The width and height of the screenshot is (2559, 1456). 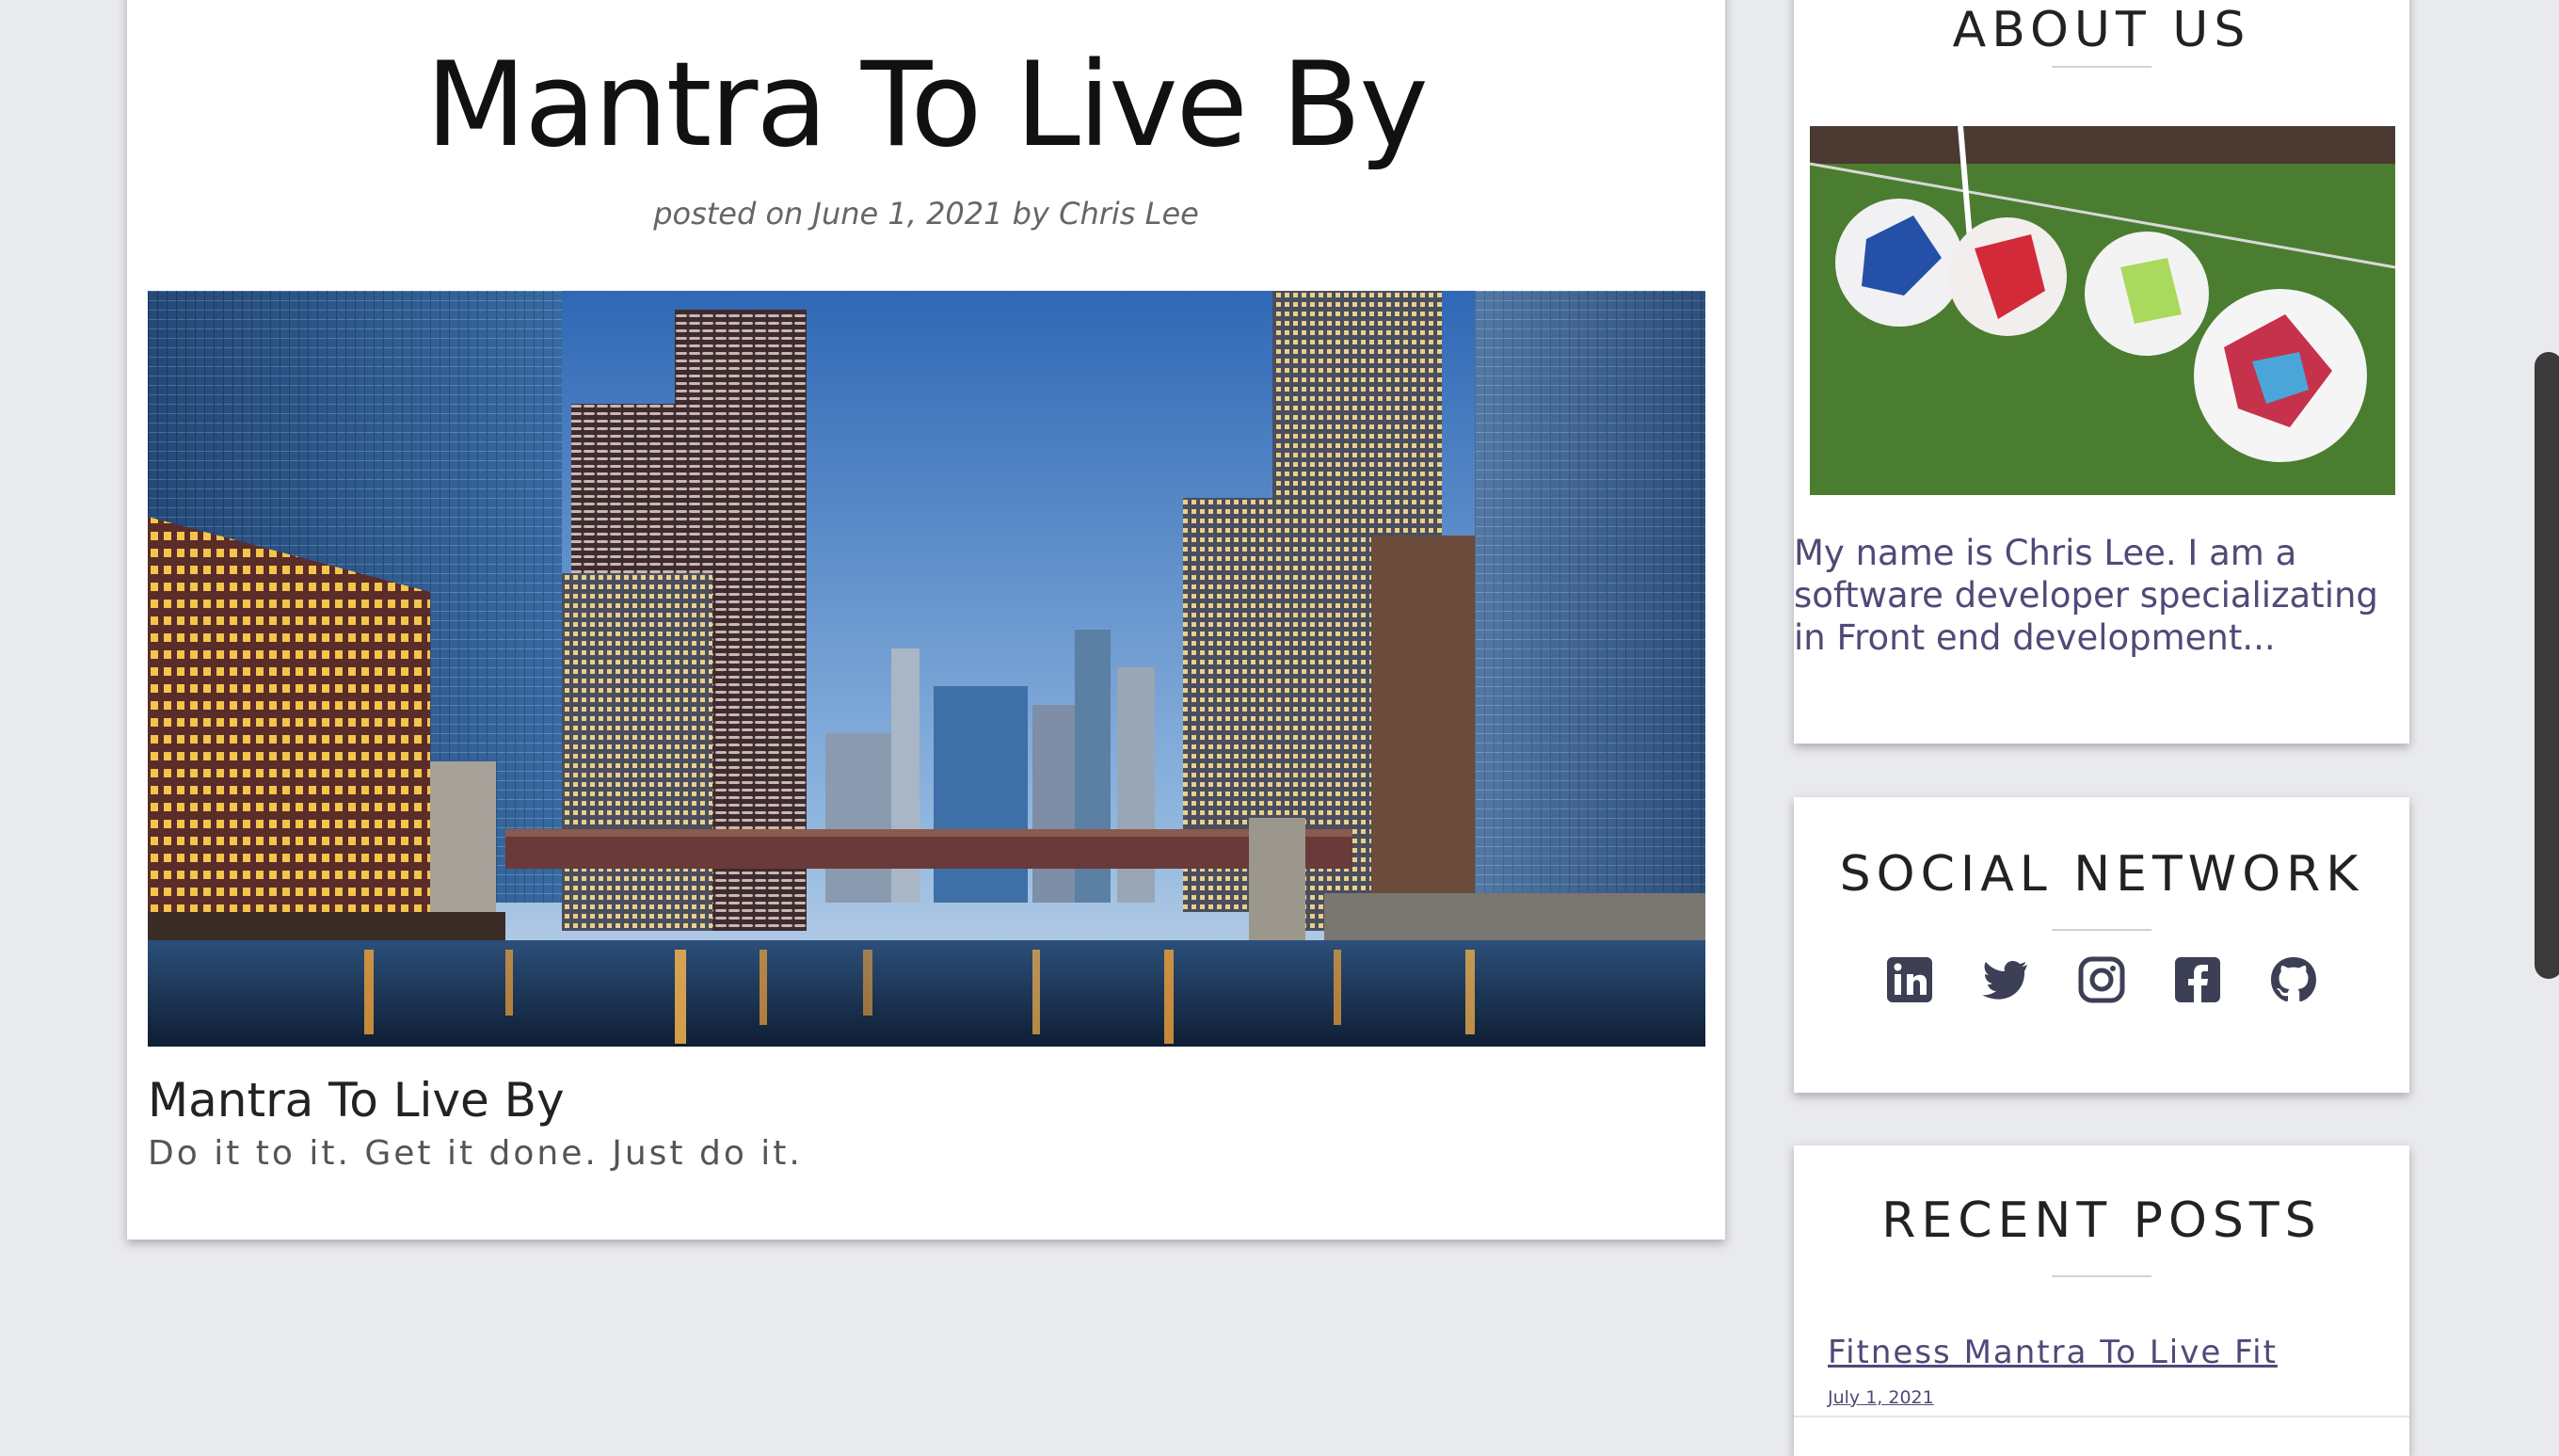 What do you see at coordinates (2101, 30) in the screenshot?
I see `about-heading: ABOUT US` at bounding box center [2101, 30].